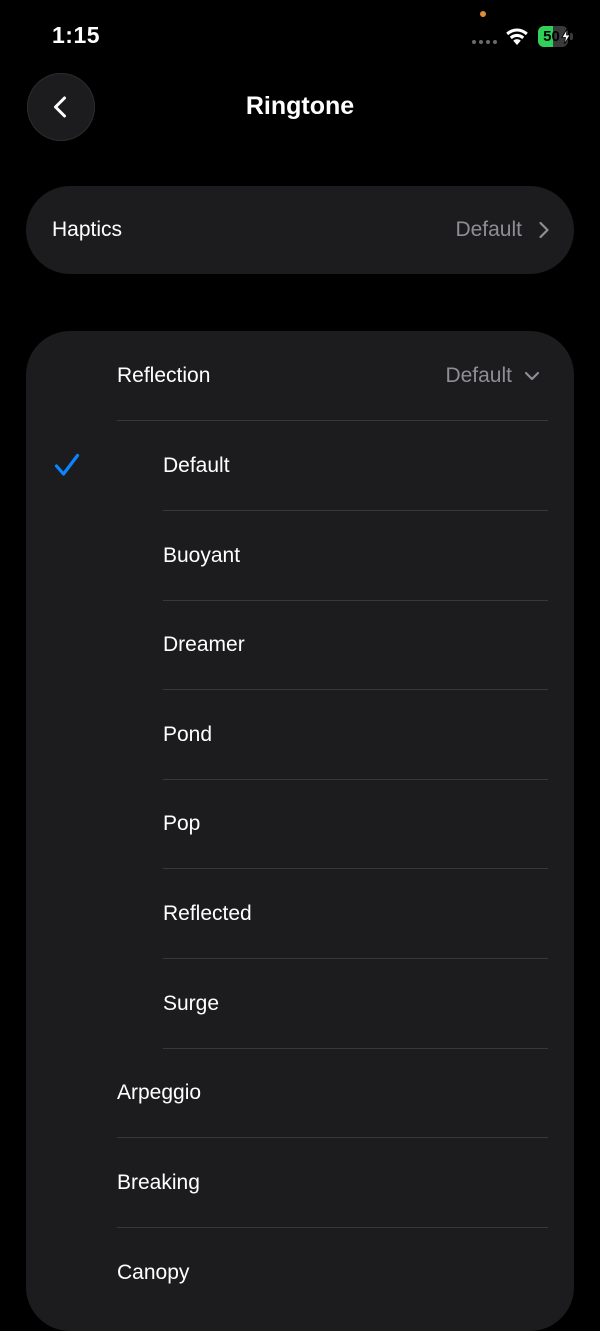 This screenshot has height=1331, width=600. I want to click on ringtone-option-label: Default, so click(196, 465).